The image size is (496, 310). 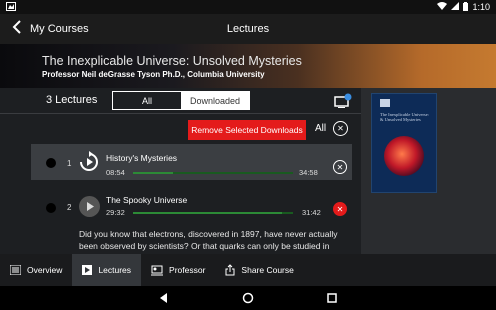 I want to click on select-all-label: All, so click(x=321, y=128).